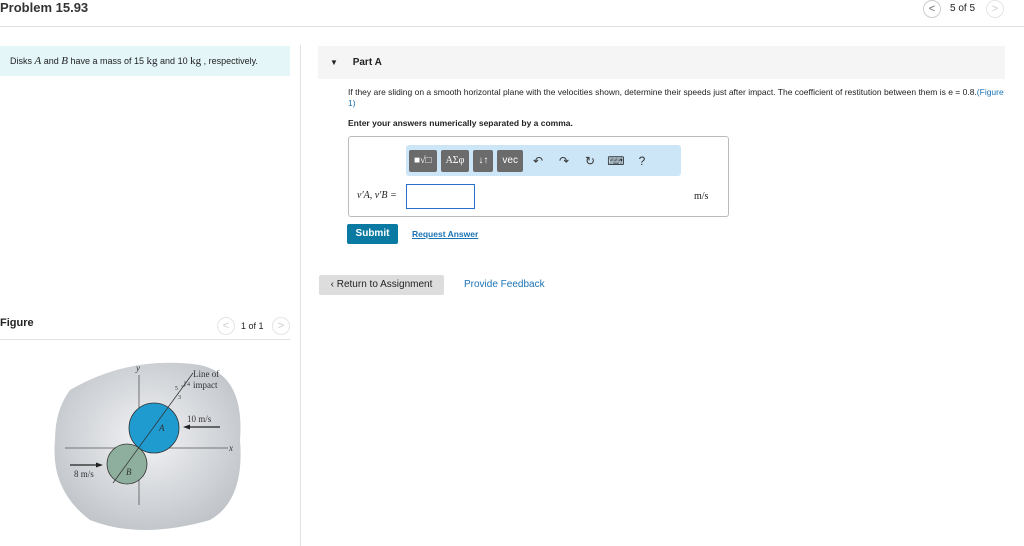  I want to click on vec-button: vec, so click(510, 160).